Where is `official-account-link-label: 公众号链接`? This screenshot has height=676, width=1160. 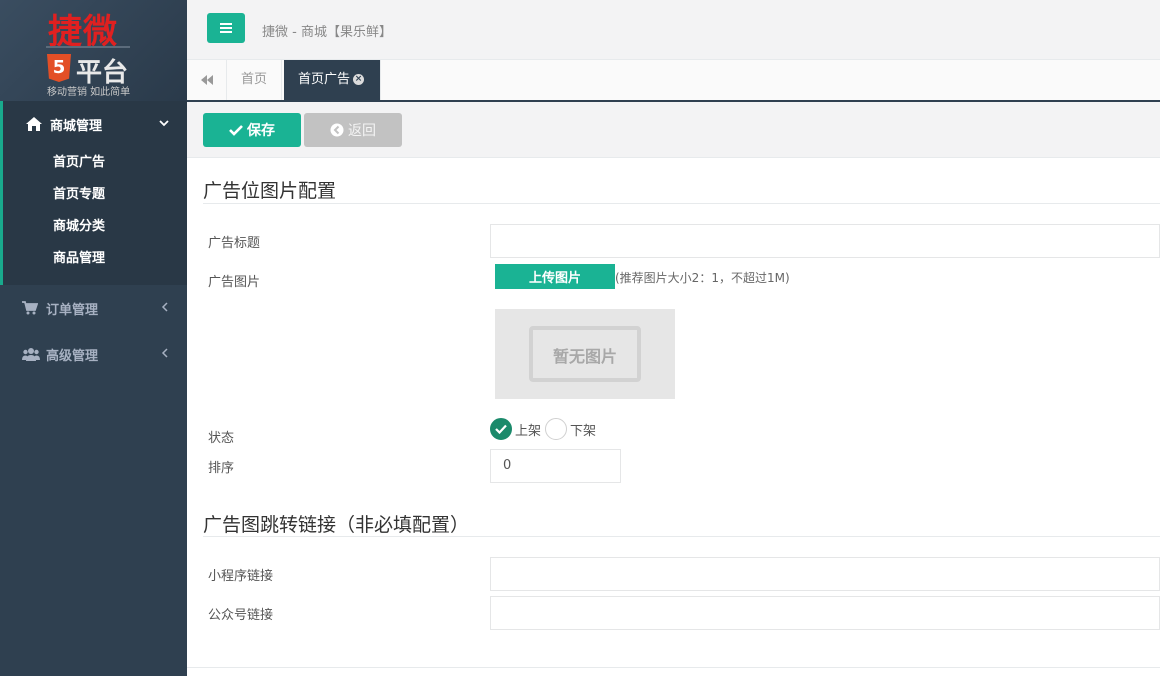 official-account-link-label: 公众号链接 is located at coordinates (241, 615).